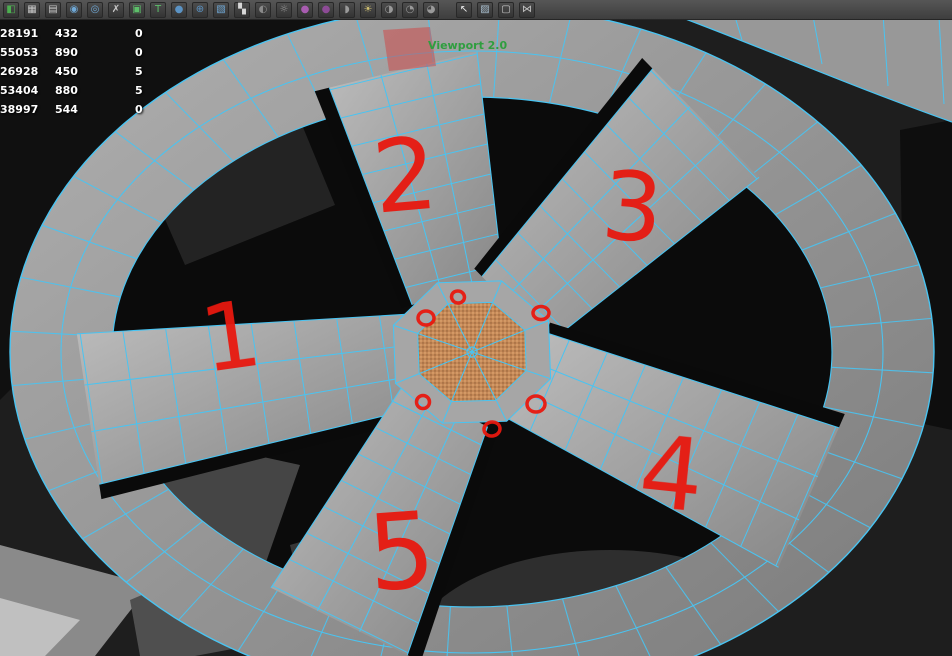 This screenshot has width=952, height=656. I want to click on light-b-glyph: ●, so click(326, 9).